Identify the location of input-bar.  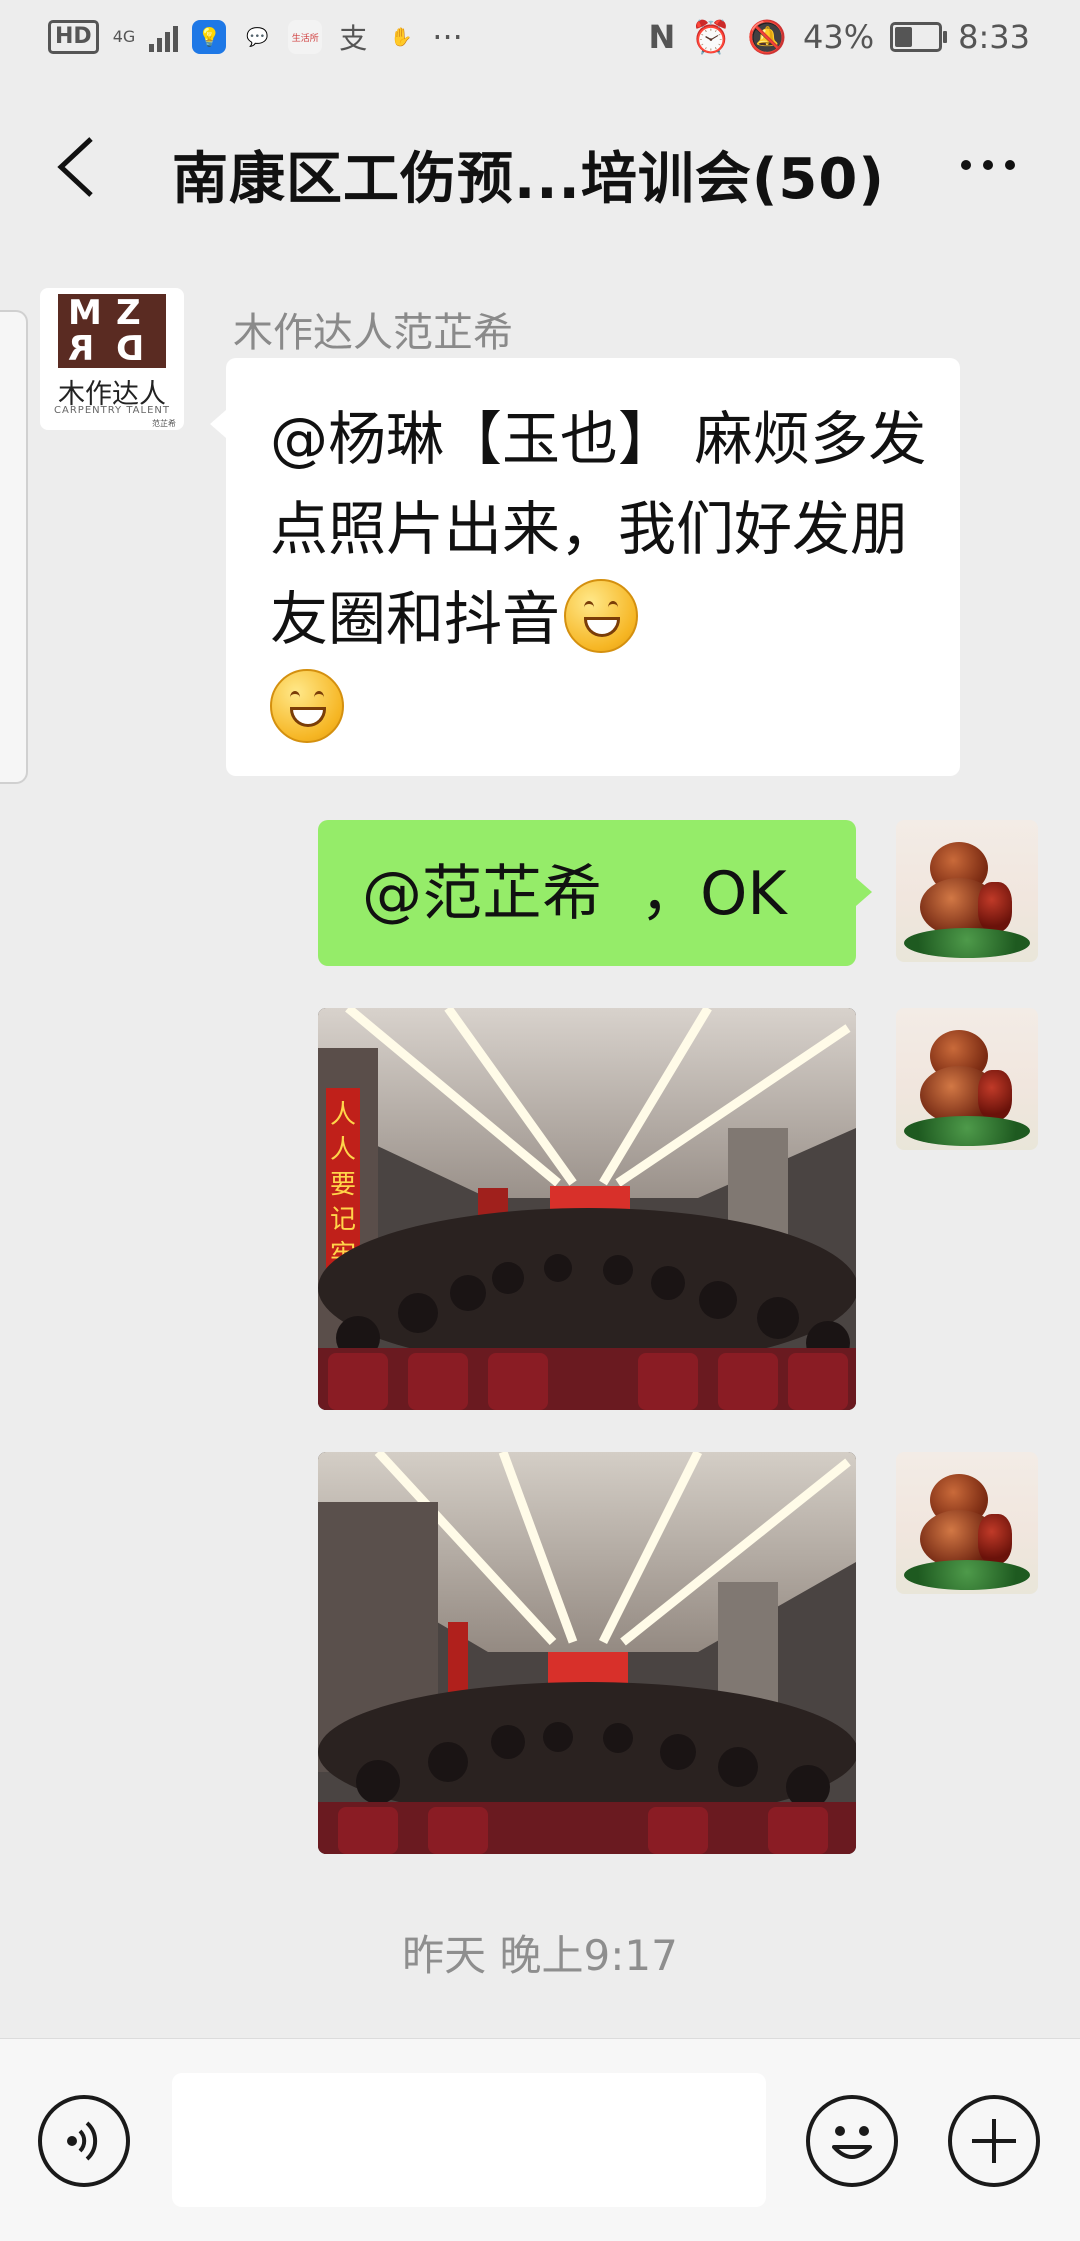
(540, 2139).